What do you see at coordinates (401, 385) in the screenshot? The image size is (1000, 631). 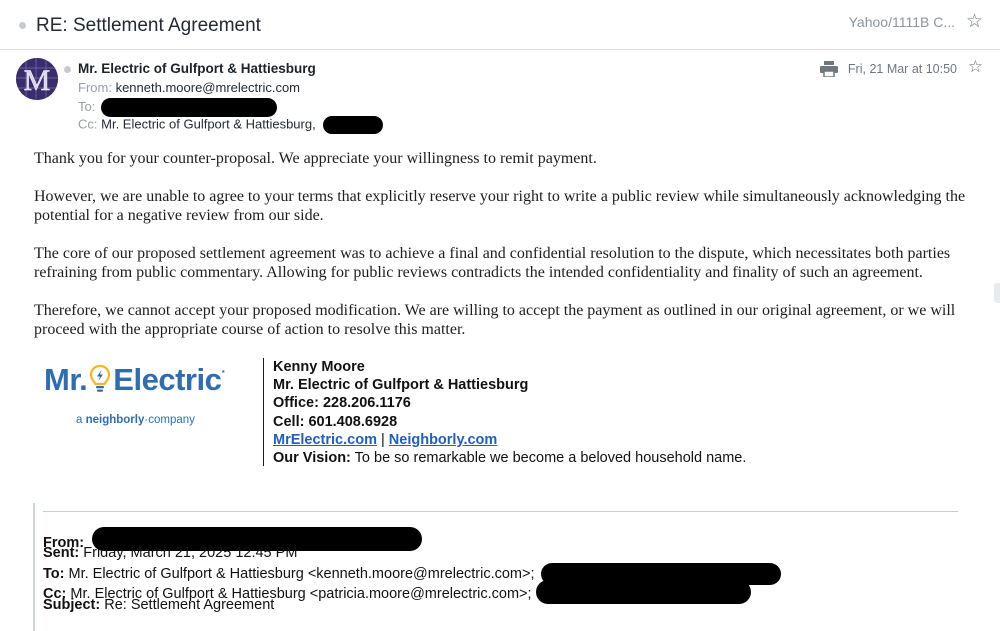 I see `signature-company: Mr. Electric of Gulfport & Hattiesburg` at bounding box center [401, 385].